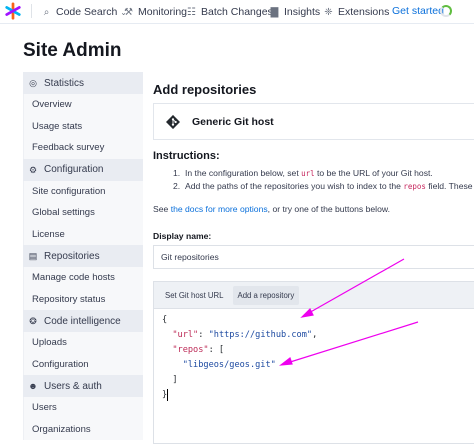 This screenshot has height=444, width=474. I want to click on sidebar-header-configuration: ⚙ Configuration, so click(83, 169).